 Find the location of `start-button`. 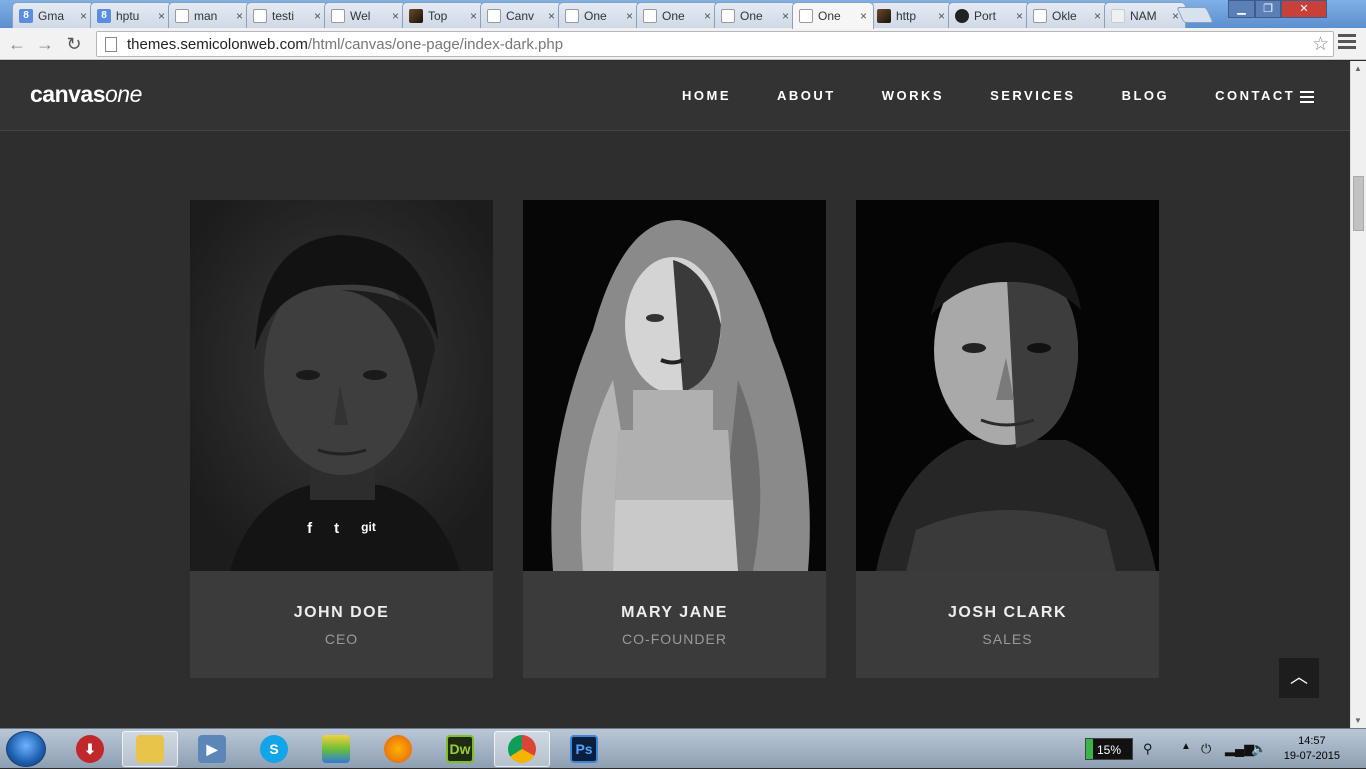

start-button is located at coordinates (26, 749).